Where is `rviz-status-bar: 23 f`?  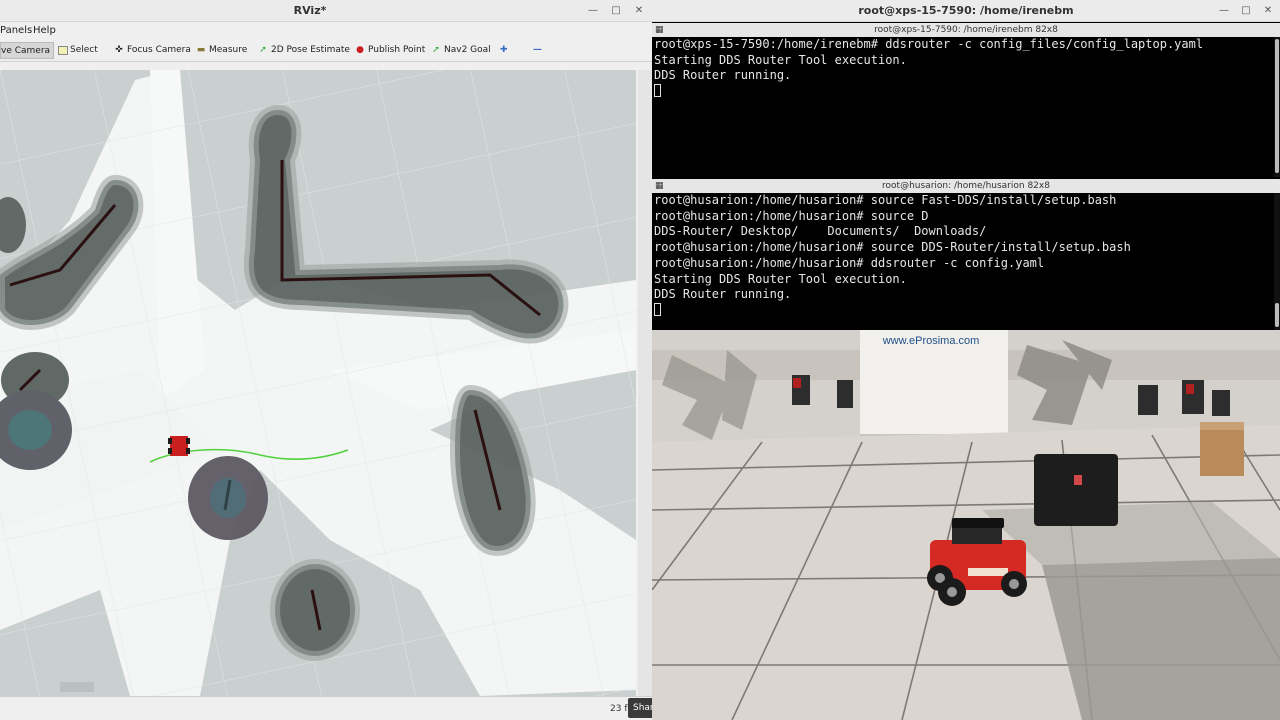 rviz-status-bar: 23 f is located at coordinates (326, 708).